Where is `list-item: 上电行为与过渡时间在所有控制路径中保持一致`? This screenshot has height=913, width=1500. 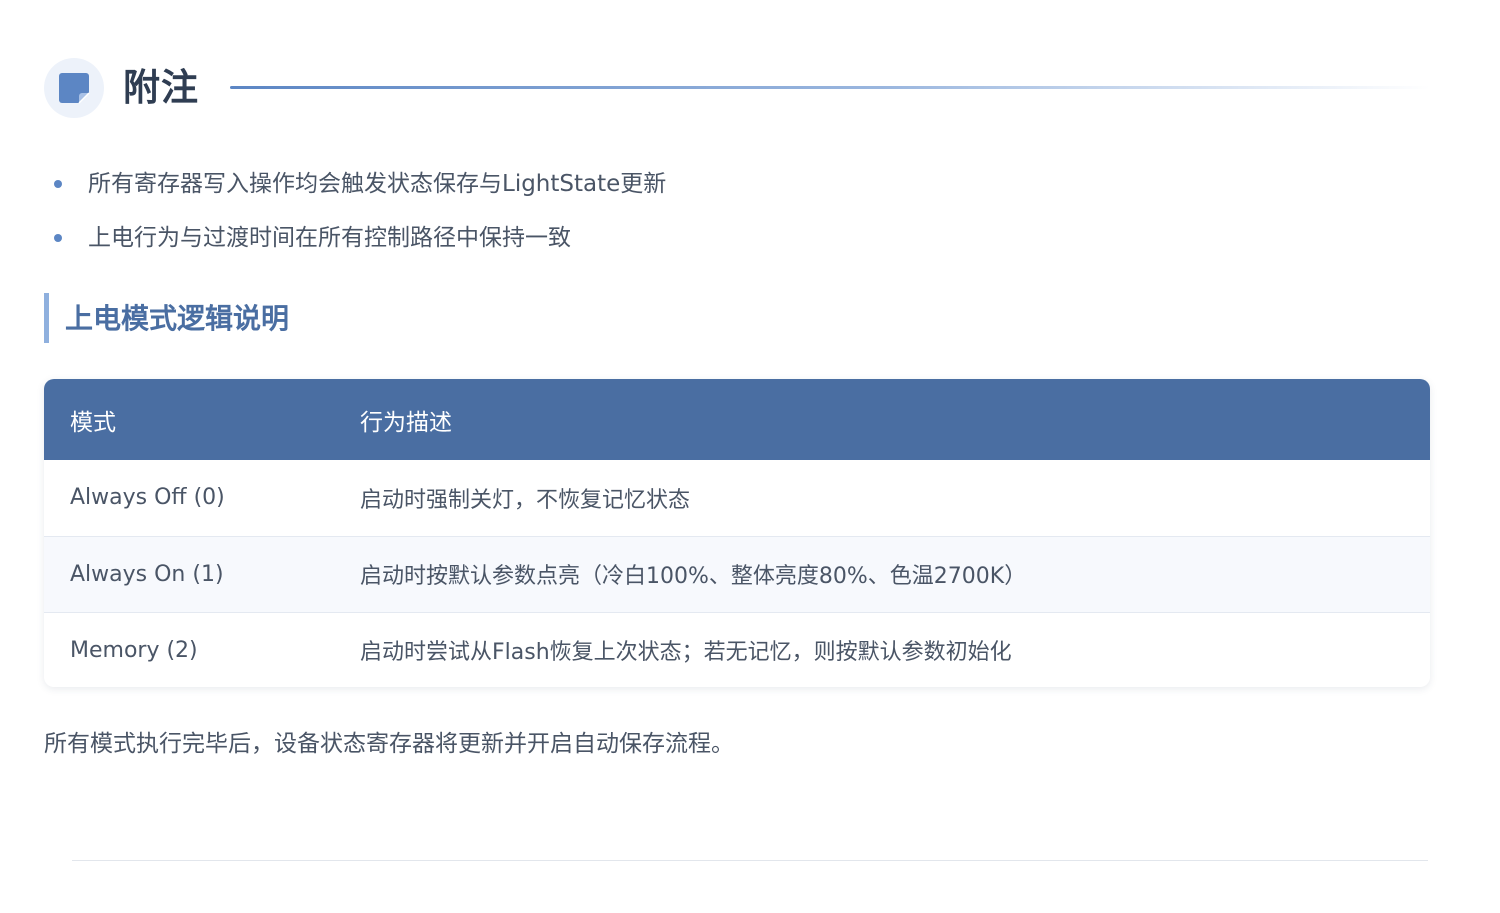 list-item: 上电行为与过渡时间在所有控制路径中保持一致 is located at coordinates (359, 243).